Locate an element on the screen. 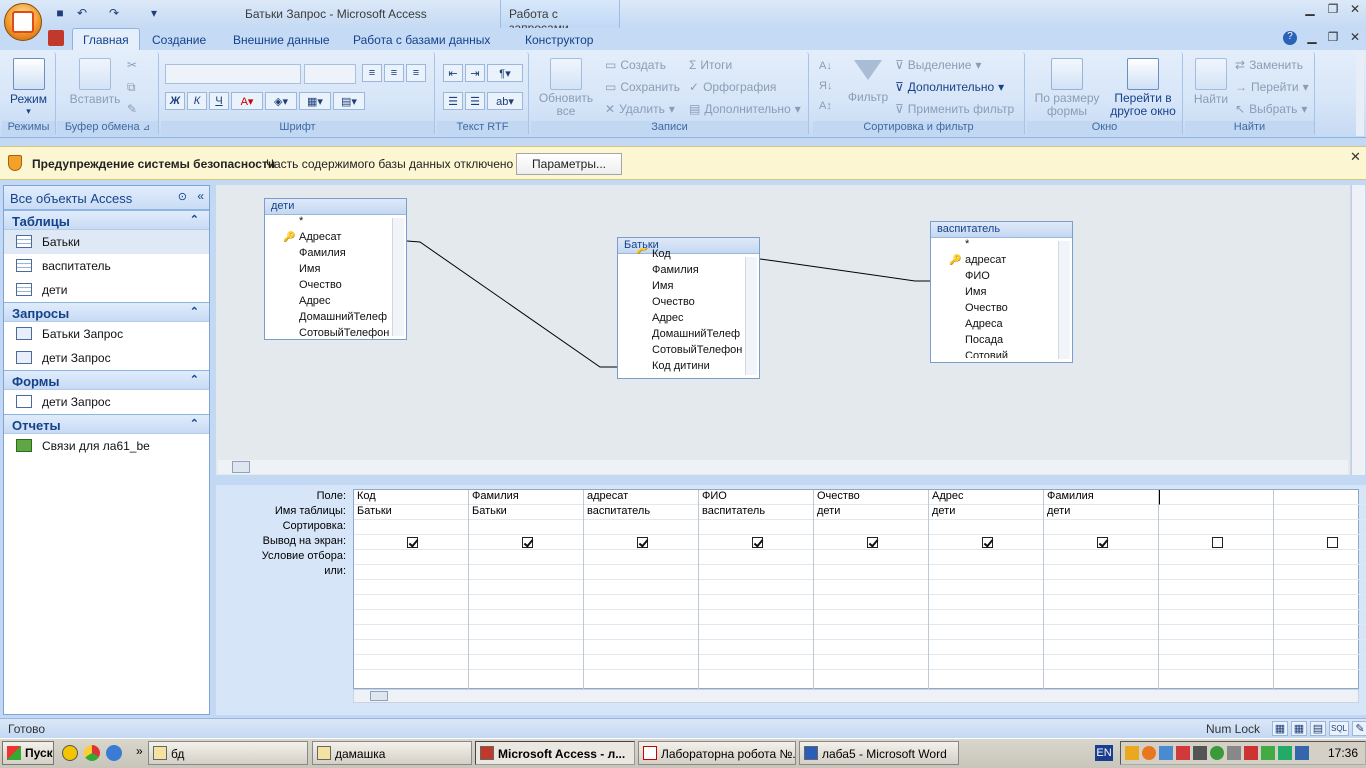 The image size is (1366, 768). field-item: Посада is located at coordinates (1001, 342).